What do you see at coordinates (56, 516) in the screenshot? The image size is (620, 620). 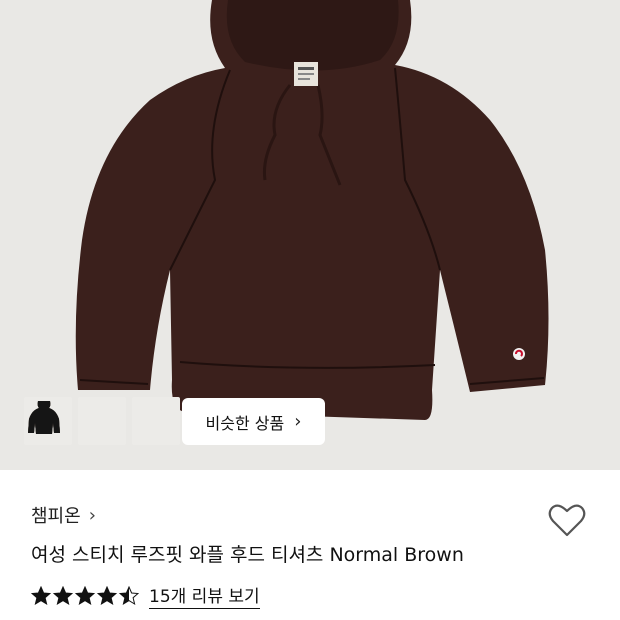 I see `brand-name: 챔피온` at bounding box center [56, 516].